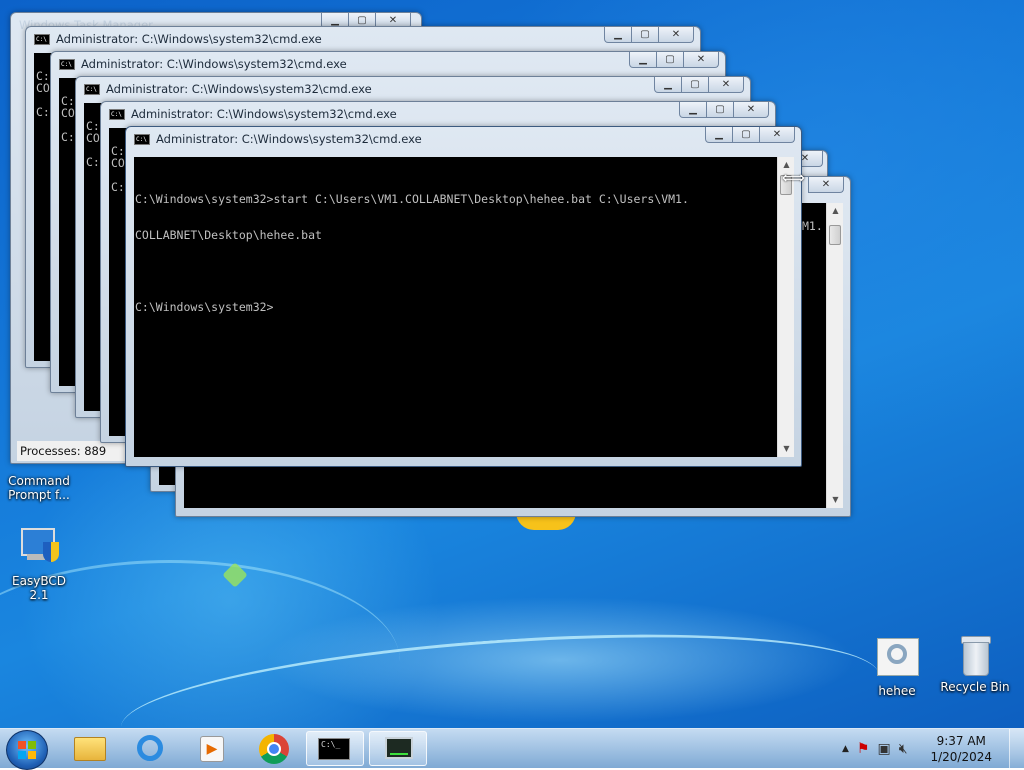  I want to click on internet-explorer-icon, so click(150, 748).